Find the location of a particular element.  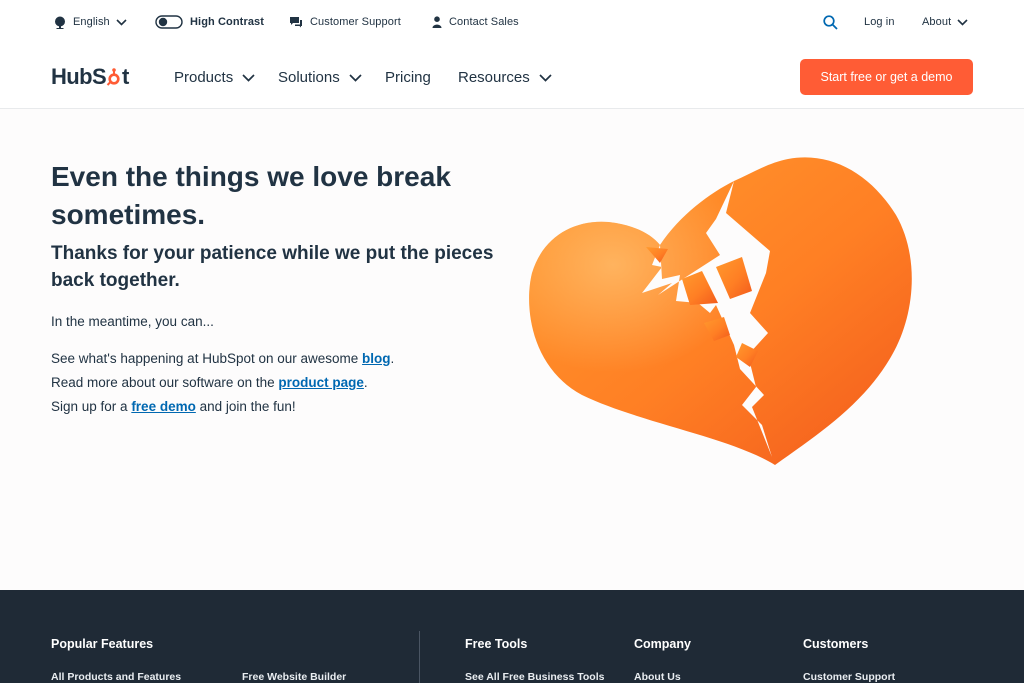

blog-link: blog is located at coordinates (376, 358).